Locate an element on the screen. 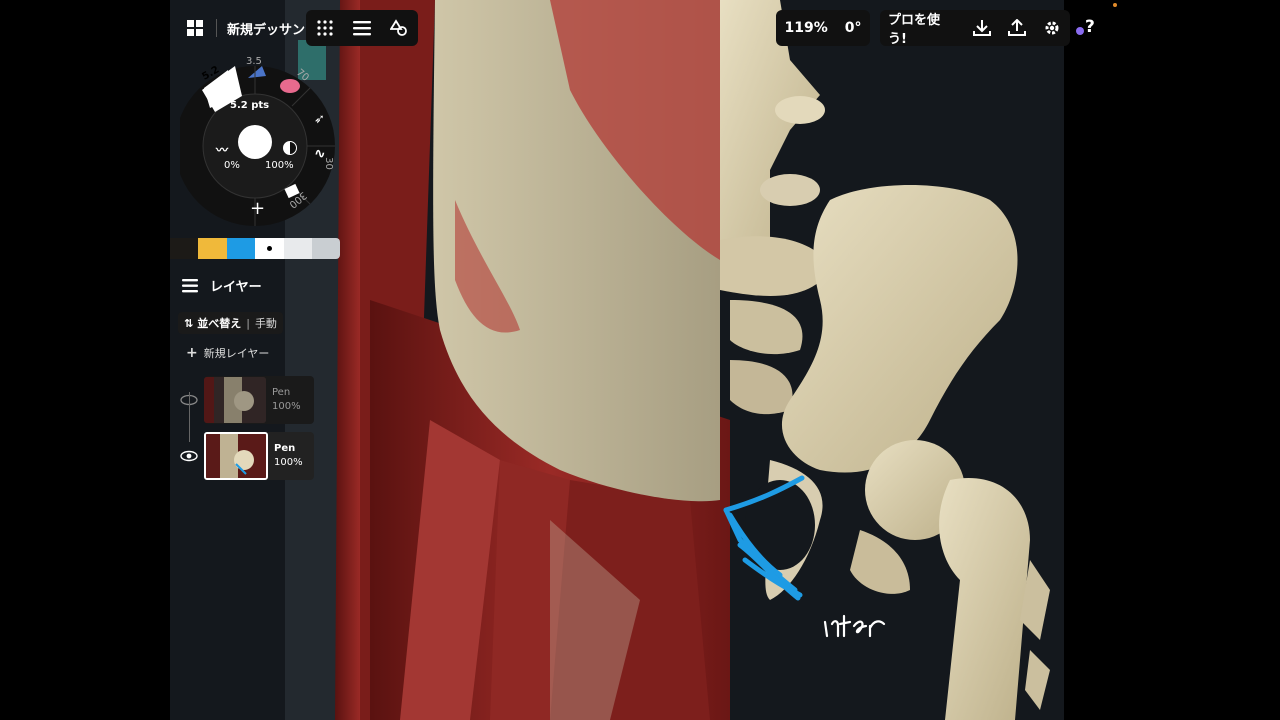 The image size is (1280, 720). plus-icon: + is located at coordinates (192, 353).